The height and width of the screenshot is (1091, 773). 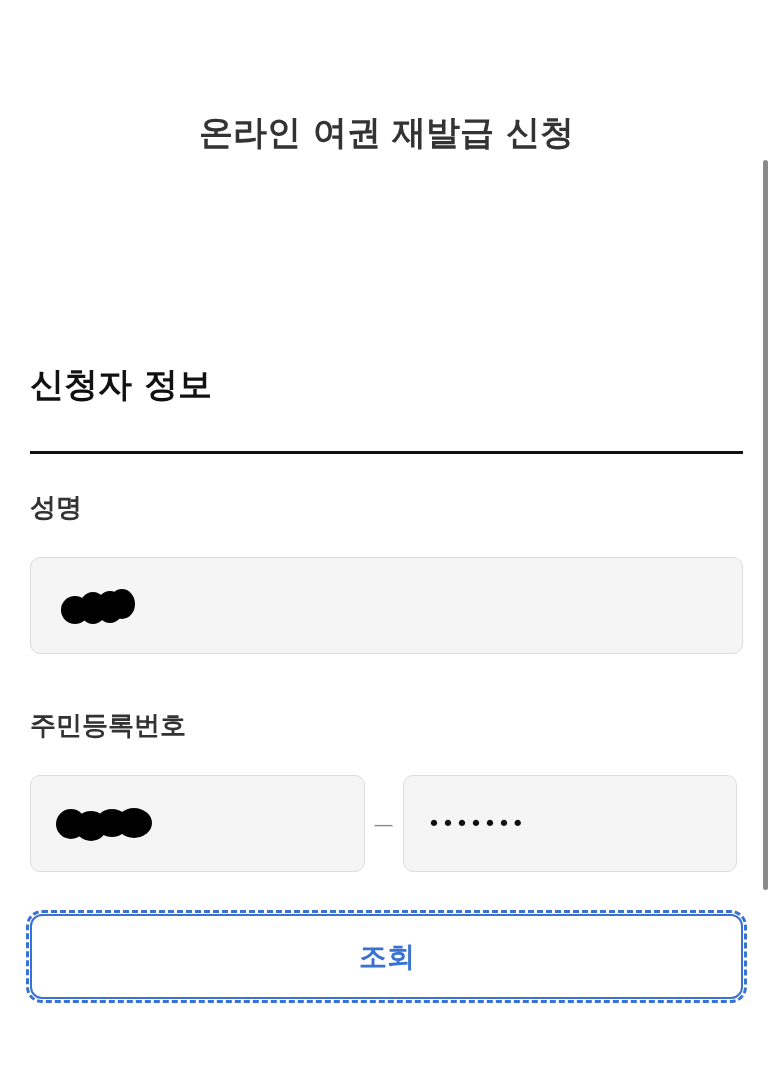 What do you see at coordinates (121, 384) in the screenshot?
I see `section-heading: 신청자 정보` at bounding box center [121, 384].